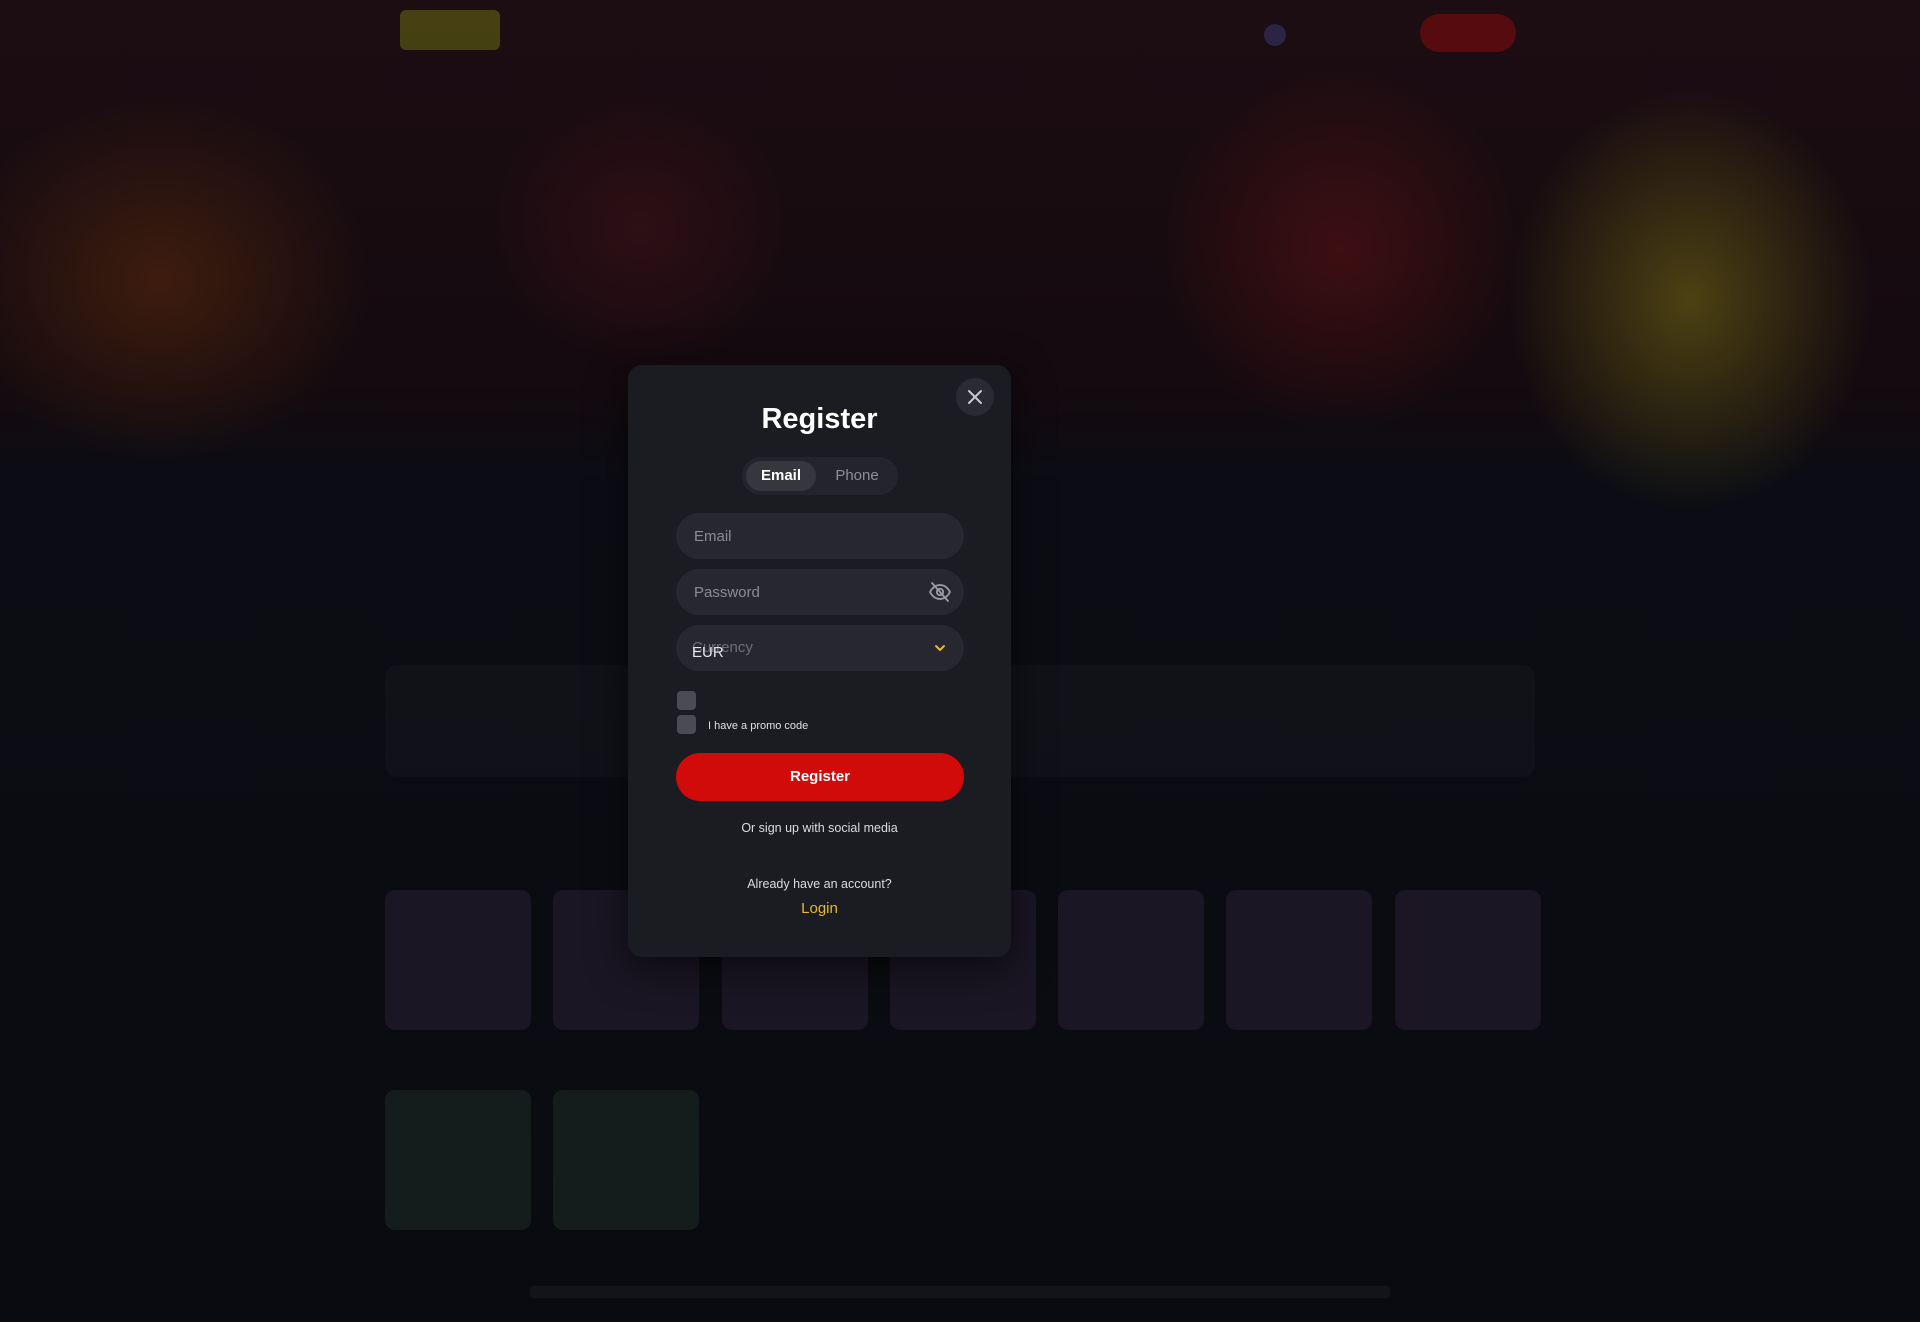 The image size is (1920, 1322). I want to click on email-field-wrapper, so click(820, 536).